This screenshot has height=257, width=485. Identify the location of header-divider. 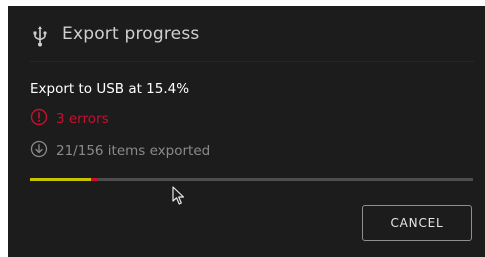
(252, 61).